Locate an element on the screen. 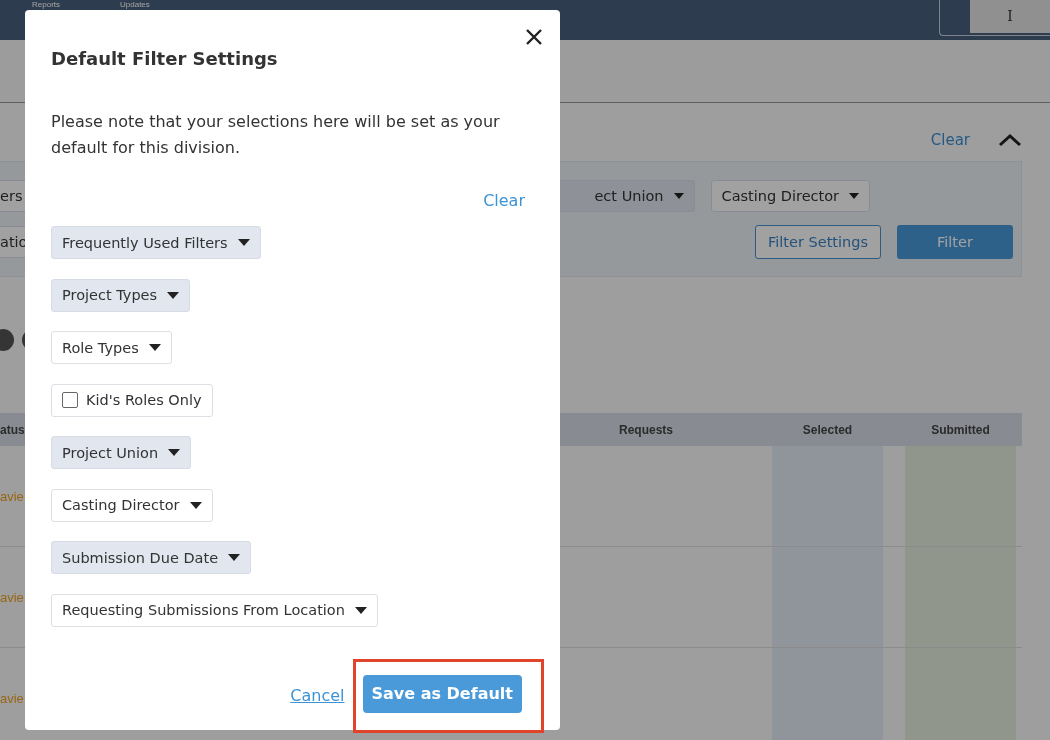 The image size is (1050, 740). filter-dropdown: Project Union is located at coordinates (121, 452).